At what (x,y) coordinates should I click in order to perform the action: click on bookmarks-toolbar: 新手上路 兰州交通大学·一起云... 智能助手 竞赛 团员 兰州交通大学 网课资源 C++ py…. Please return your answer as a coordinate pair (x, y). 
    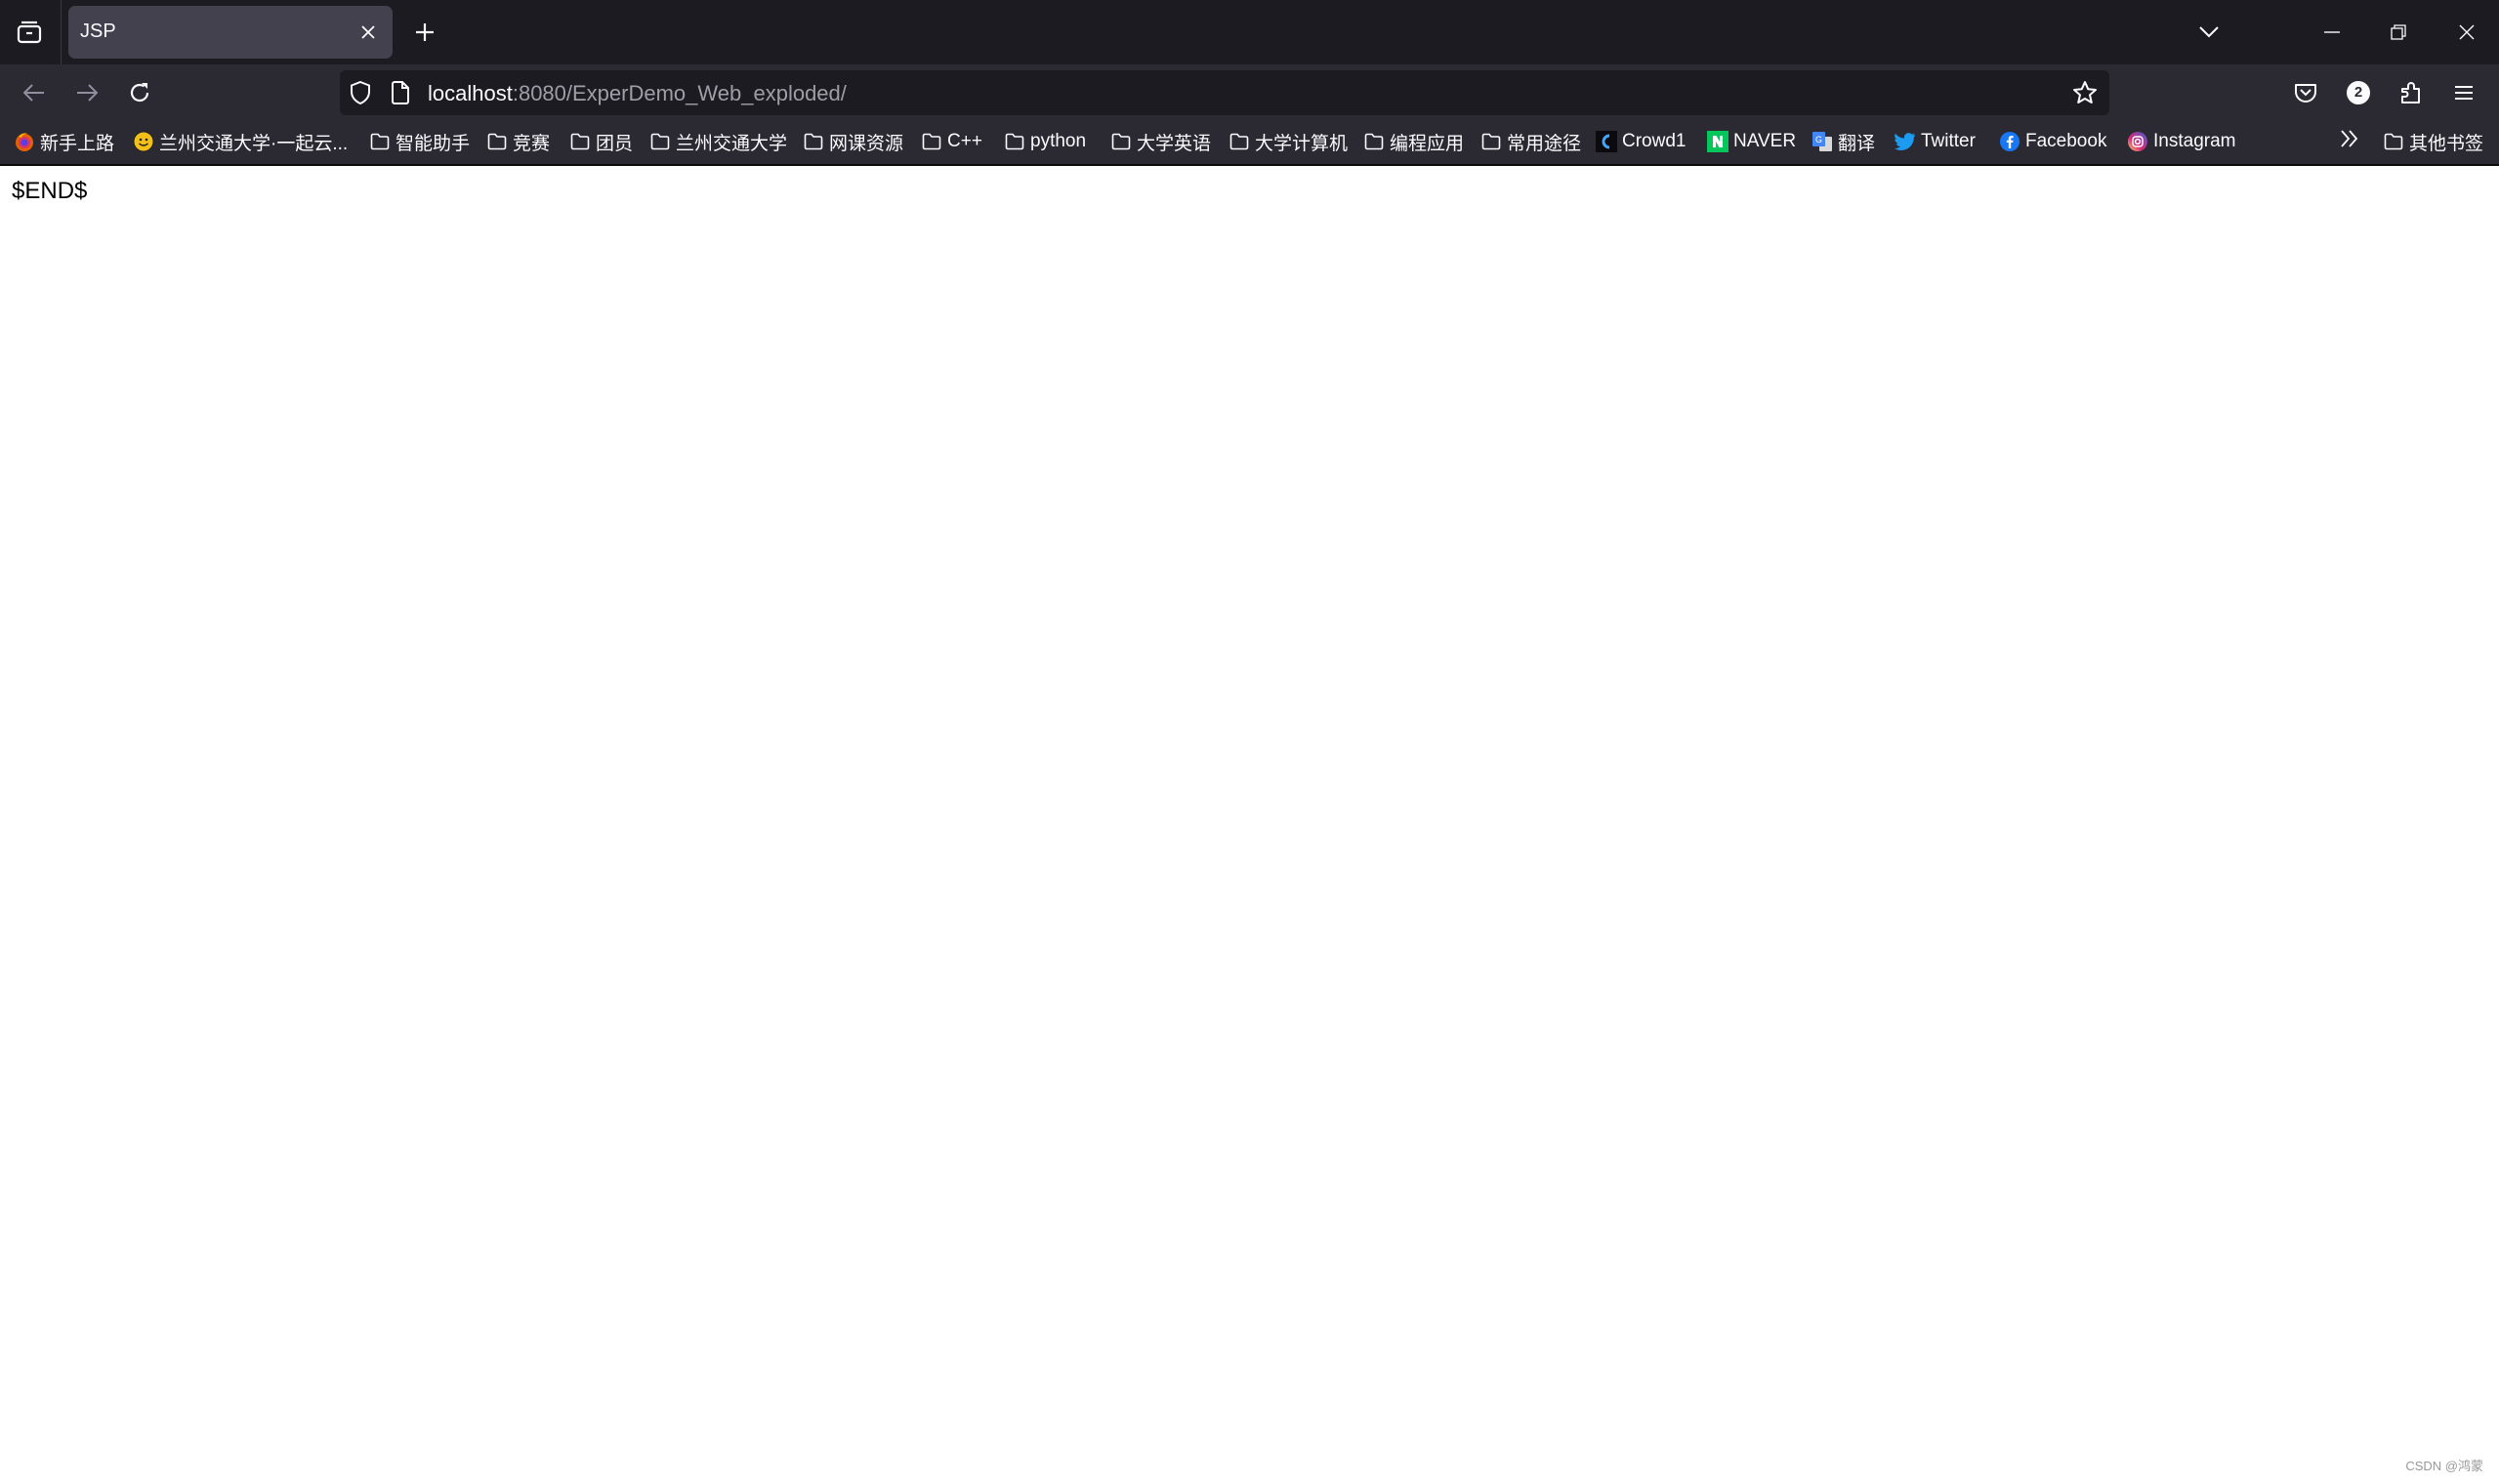
    Looking at the image, I should click on (1250, 143).